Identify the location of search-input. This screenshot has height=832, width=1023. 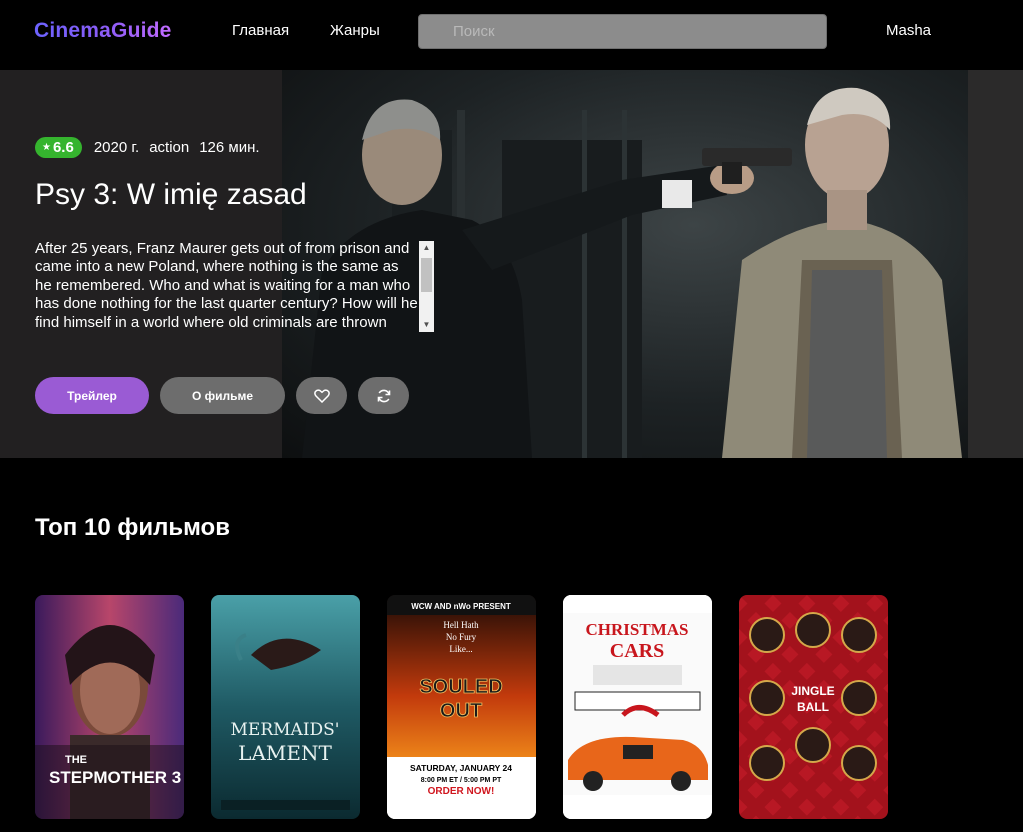
(622, 31).